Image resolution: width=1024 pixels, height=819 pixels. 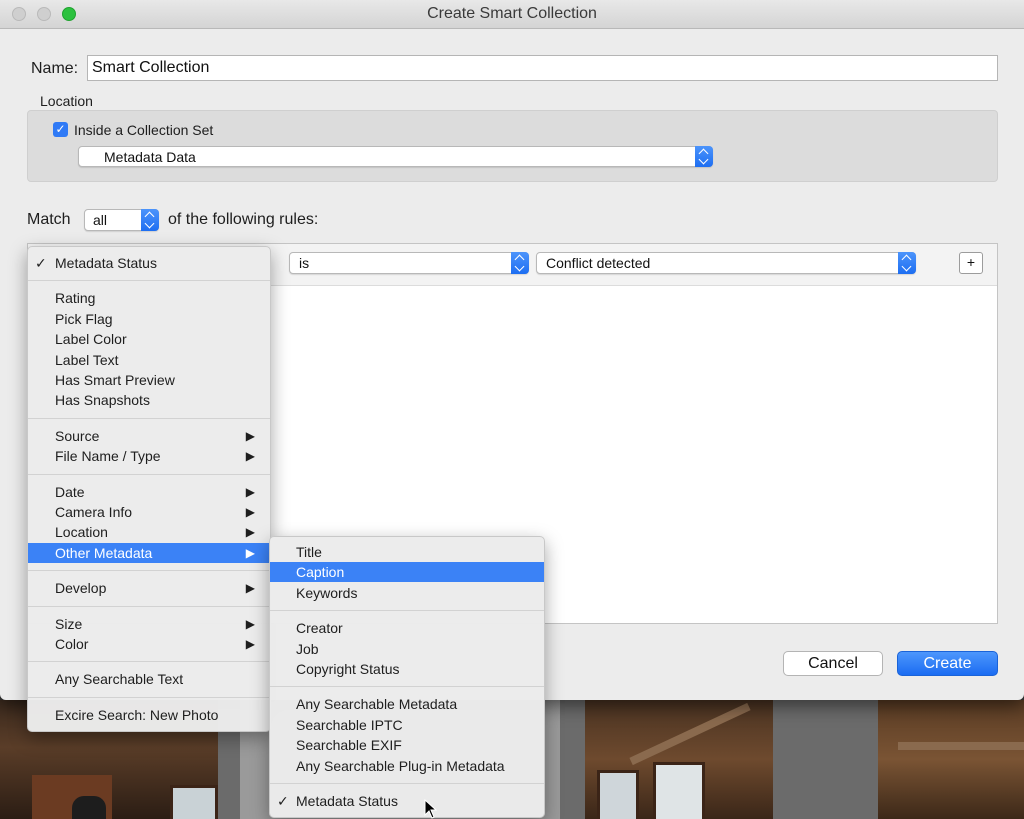 What do you see at coordinates (407, 572) in the screenshot?
I see `menu-item-caption: Caption` at bounding box center [407, 572].